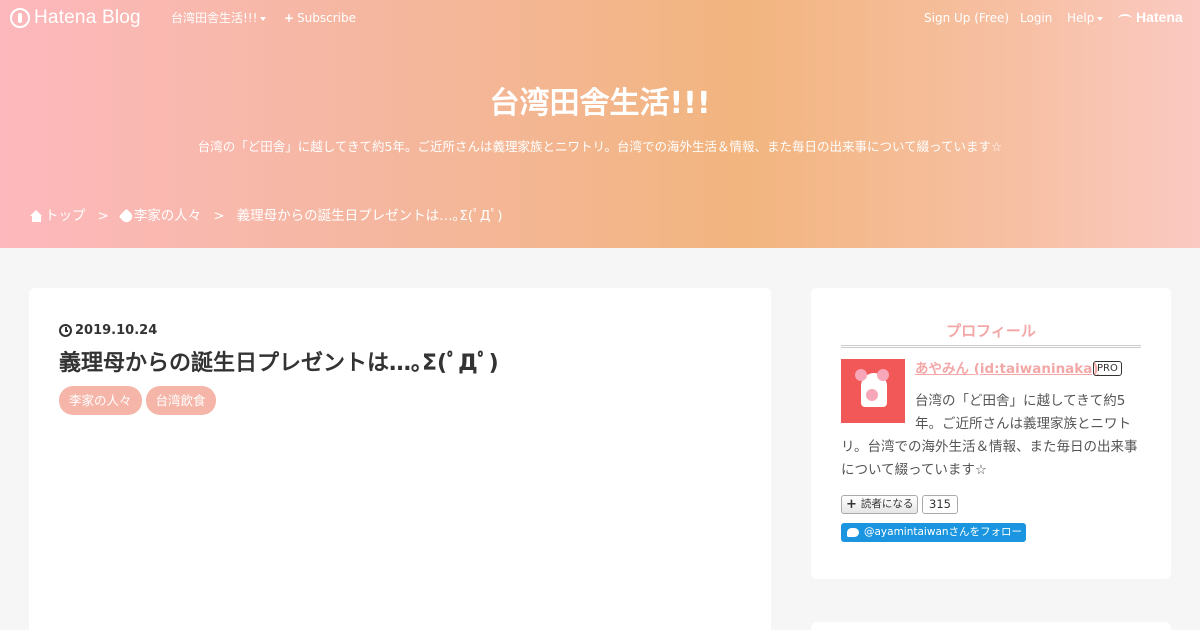 This screenshot has width=1200, height=630. I want to click on tag-icon, so click(126, 216).